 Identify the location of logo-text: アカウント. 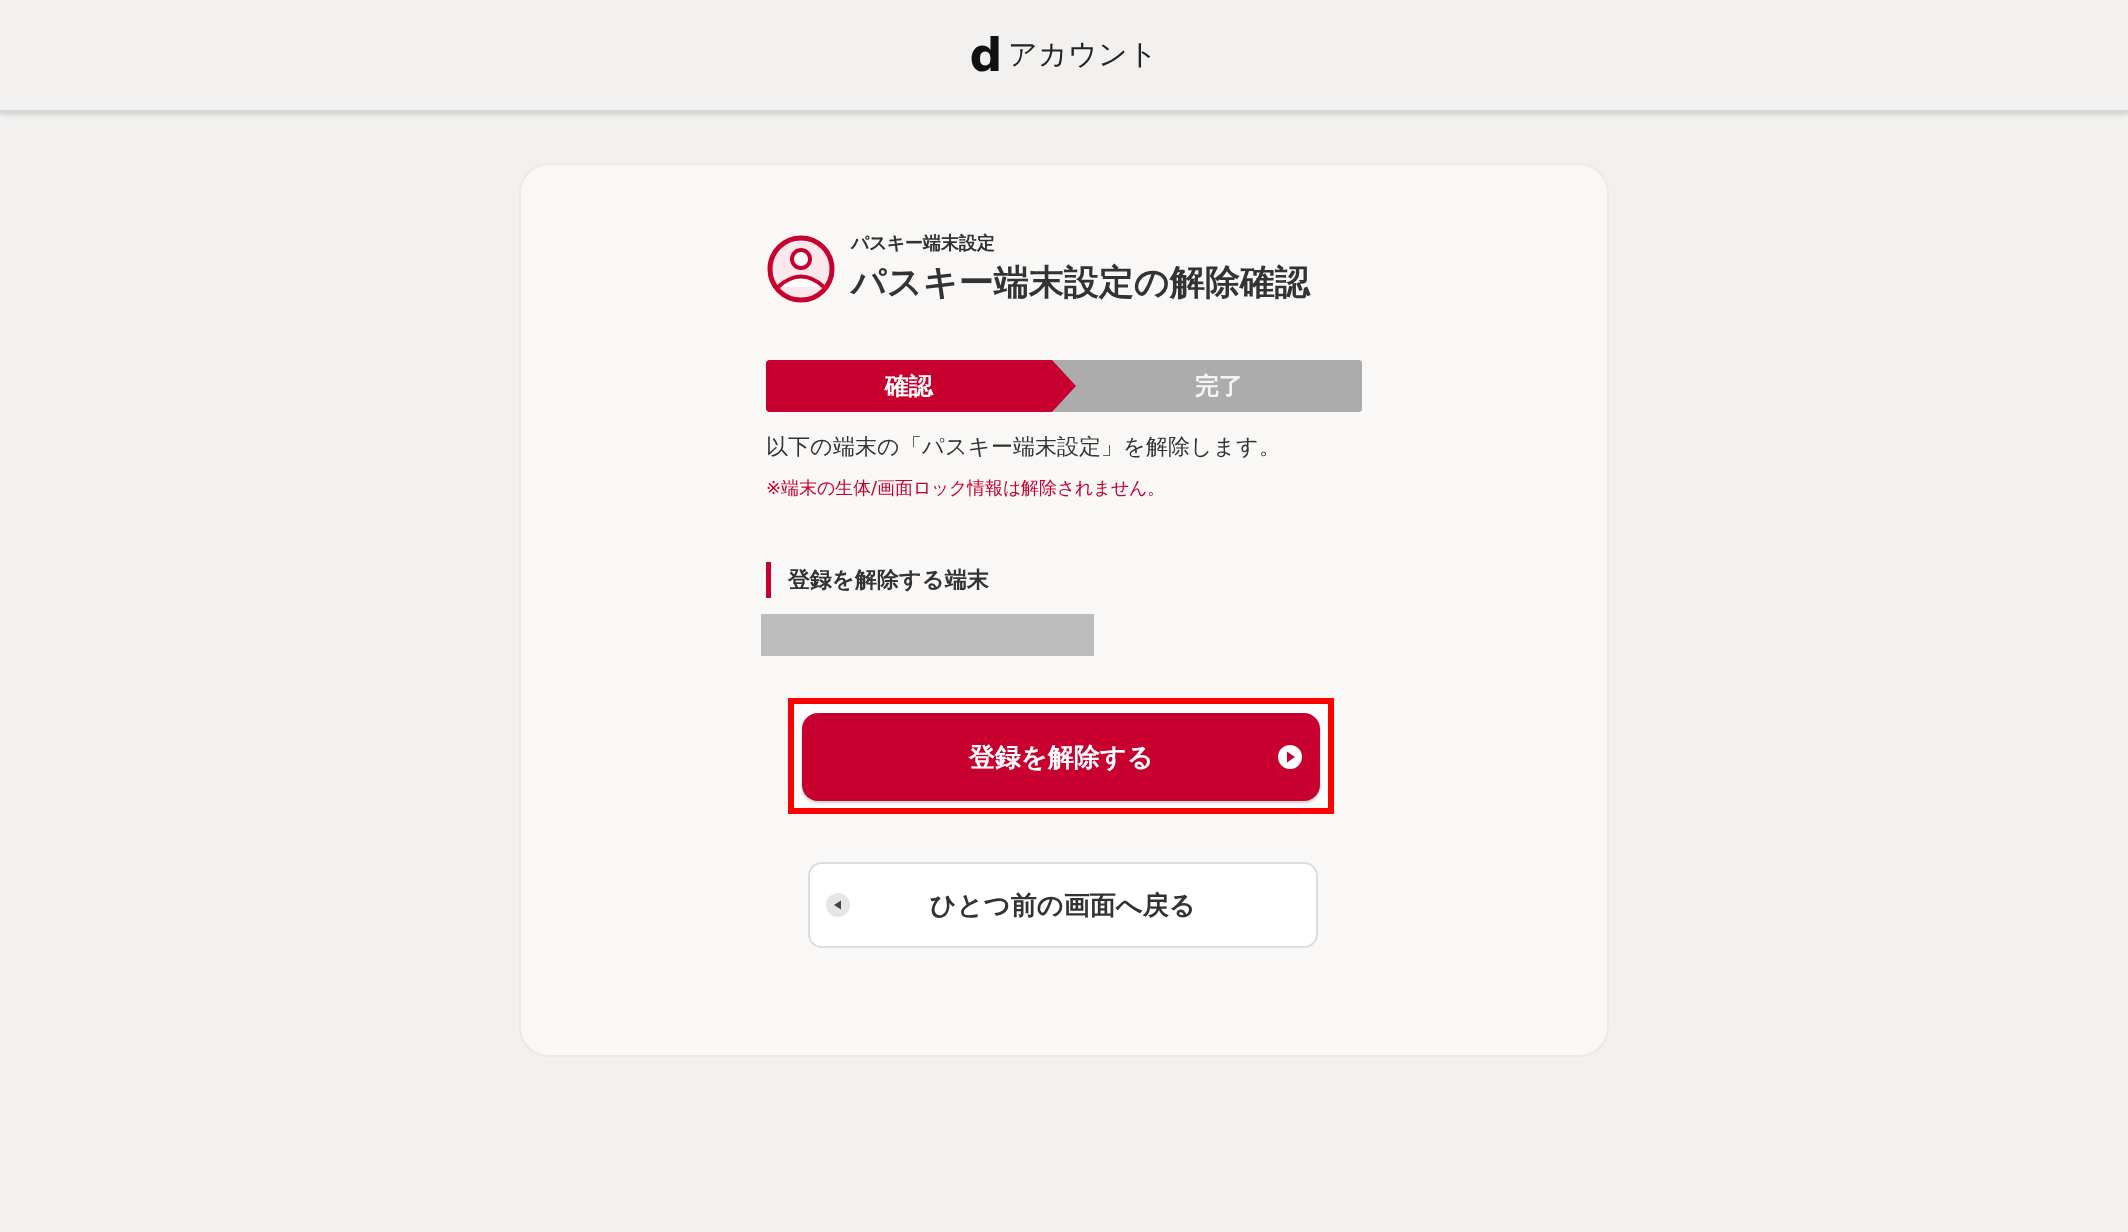
(1083, 54).